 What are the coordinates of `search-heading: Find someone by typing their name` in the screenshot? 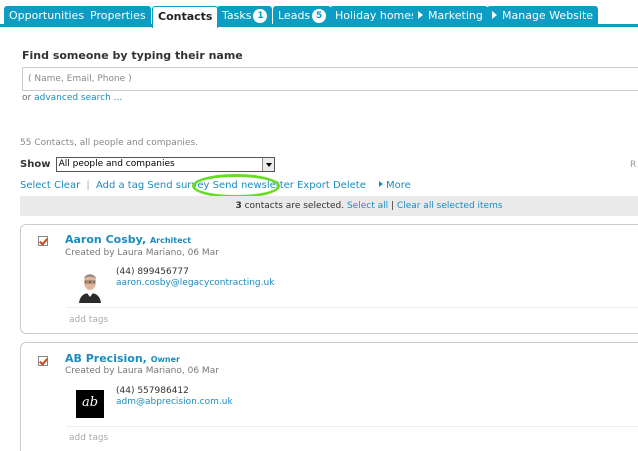 It's located at (132, 55).